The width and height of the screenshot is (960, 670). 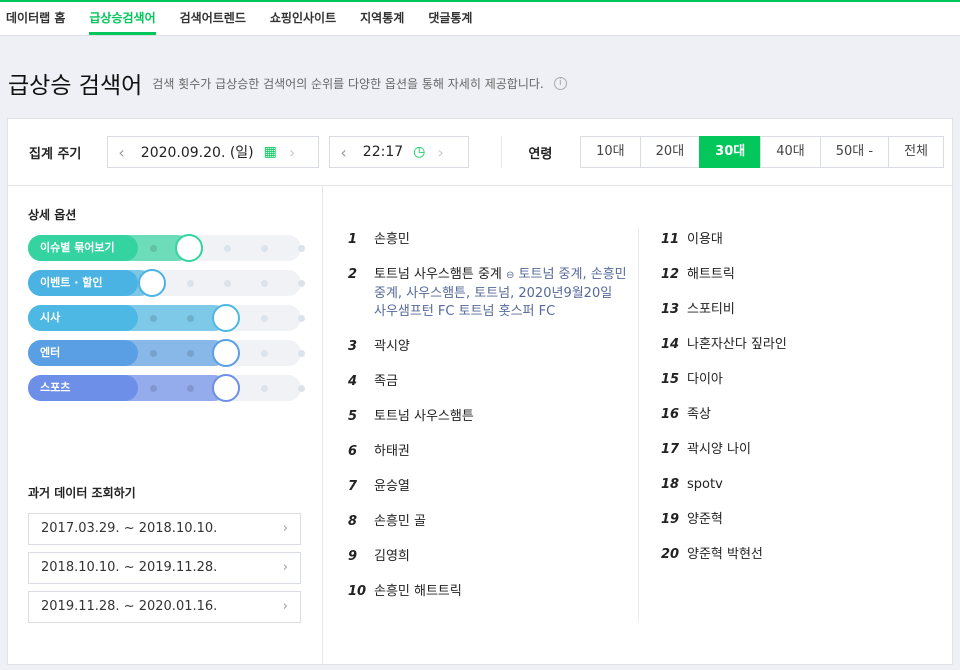 What do you see at coordinates (382, 18) in the screenshot?
I see `nav-item: 지역통계` at bounding box center [382, 18].